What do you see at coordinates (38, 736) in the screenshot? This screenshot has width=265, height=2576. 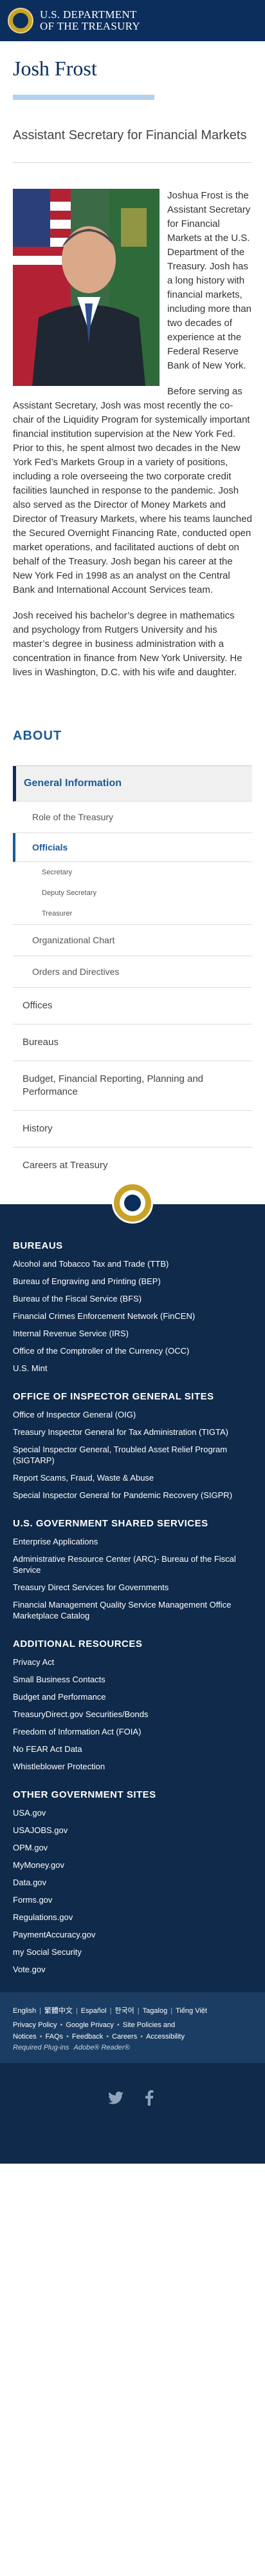 I see `about-heading: ABOUT` at bounding box center [38, 736].